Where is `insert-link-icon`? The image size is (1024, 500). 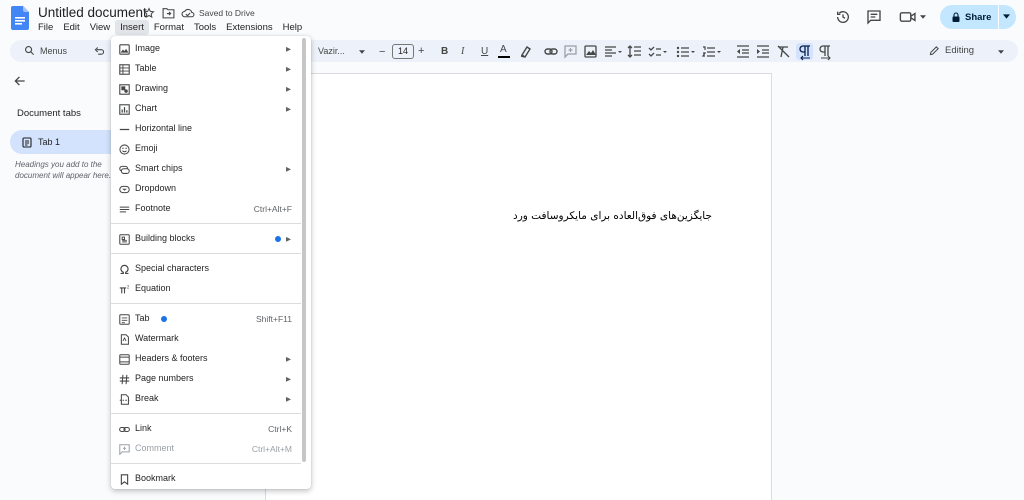 insert-link-icon is located at coordinates (551, 51).